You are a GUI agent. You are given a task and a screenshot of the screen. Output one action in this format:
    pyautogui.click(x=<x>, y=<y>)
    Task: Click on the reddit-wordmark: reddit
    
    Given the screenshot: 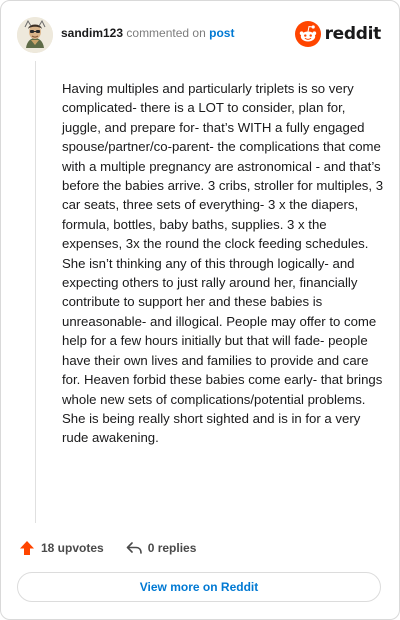 What is the action you would take?
    pyautogui.click(x=353, y=34)
    